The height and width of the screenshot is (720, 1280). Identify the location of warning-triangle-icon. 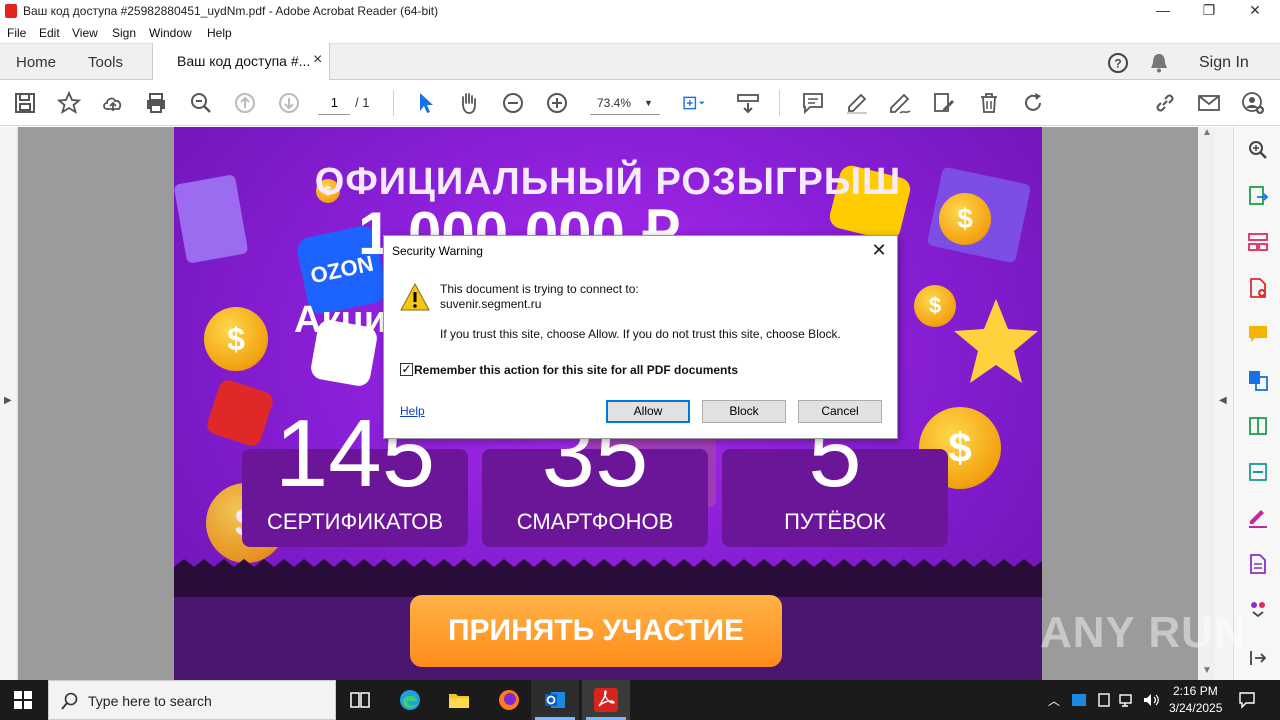
(415, 296).